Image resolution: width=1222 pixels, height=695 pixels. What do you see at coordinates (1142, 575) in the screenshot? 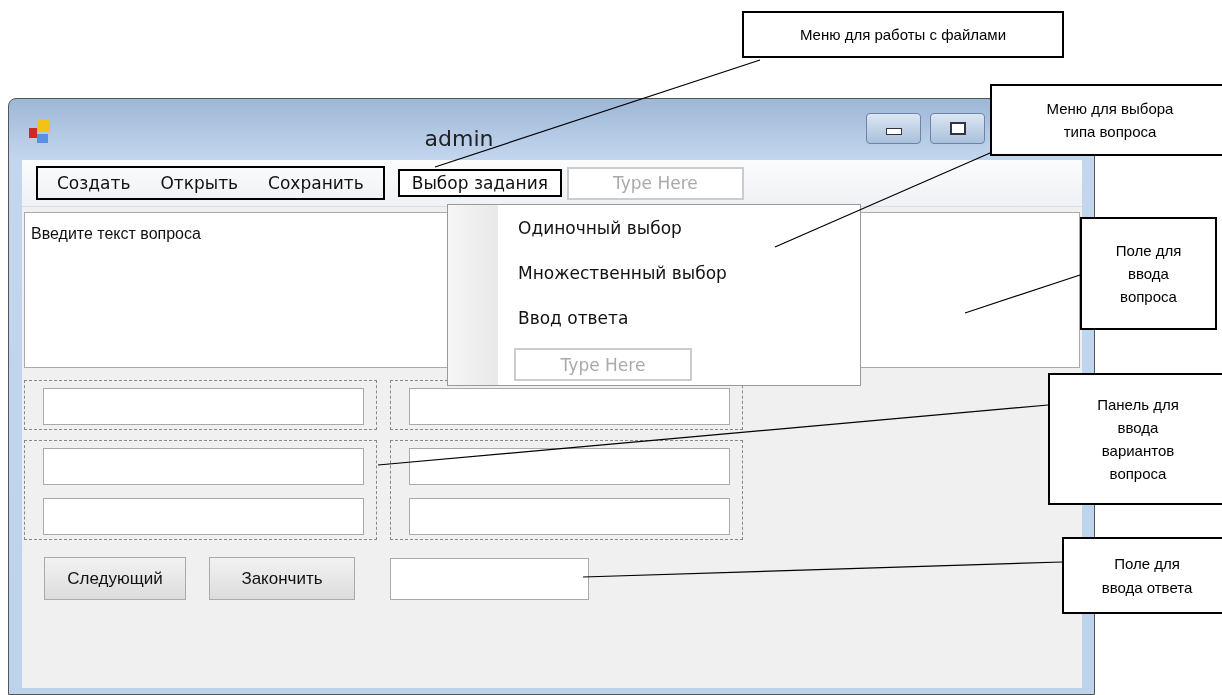
I see `callout-box: Поле для ввода ответа` at bounding box center [1142, 575].